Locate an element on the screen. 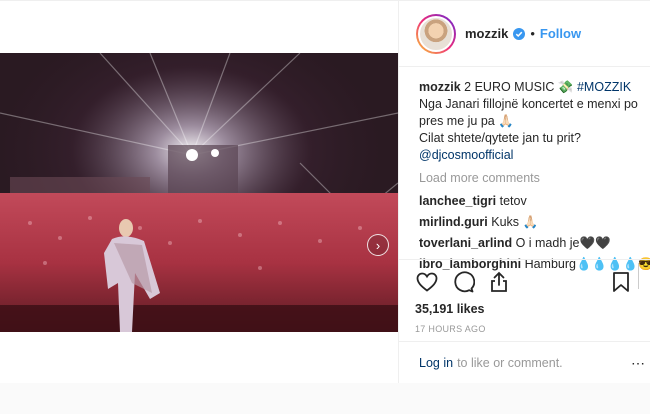 This screenshot has width=650, height=414. login-link: Log in is located at coordinates (436, 363).